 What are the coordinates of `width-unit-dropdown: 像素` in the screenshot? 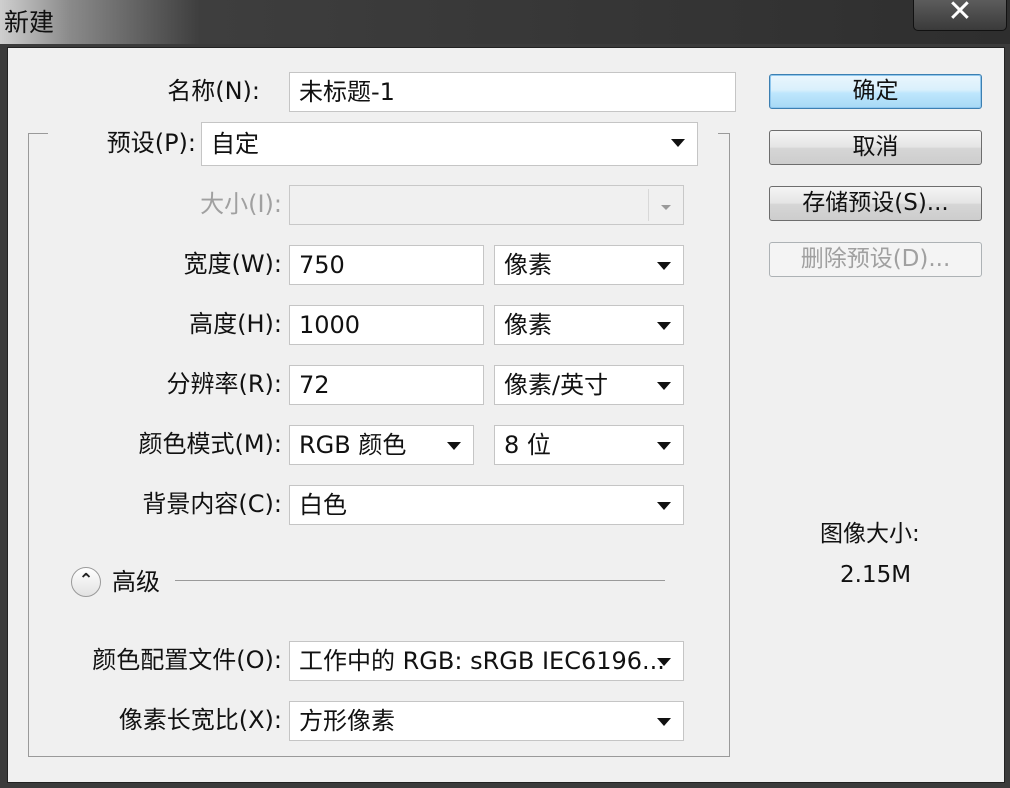 It's located at (589, 265).